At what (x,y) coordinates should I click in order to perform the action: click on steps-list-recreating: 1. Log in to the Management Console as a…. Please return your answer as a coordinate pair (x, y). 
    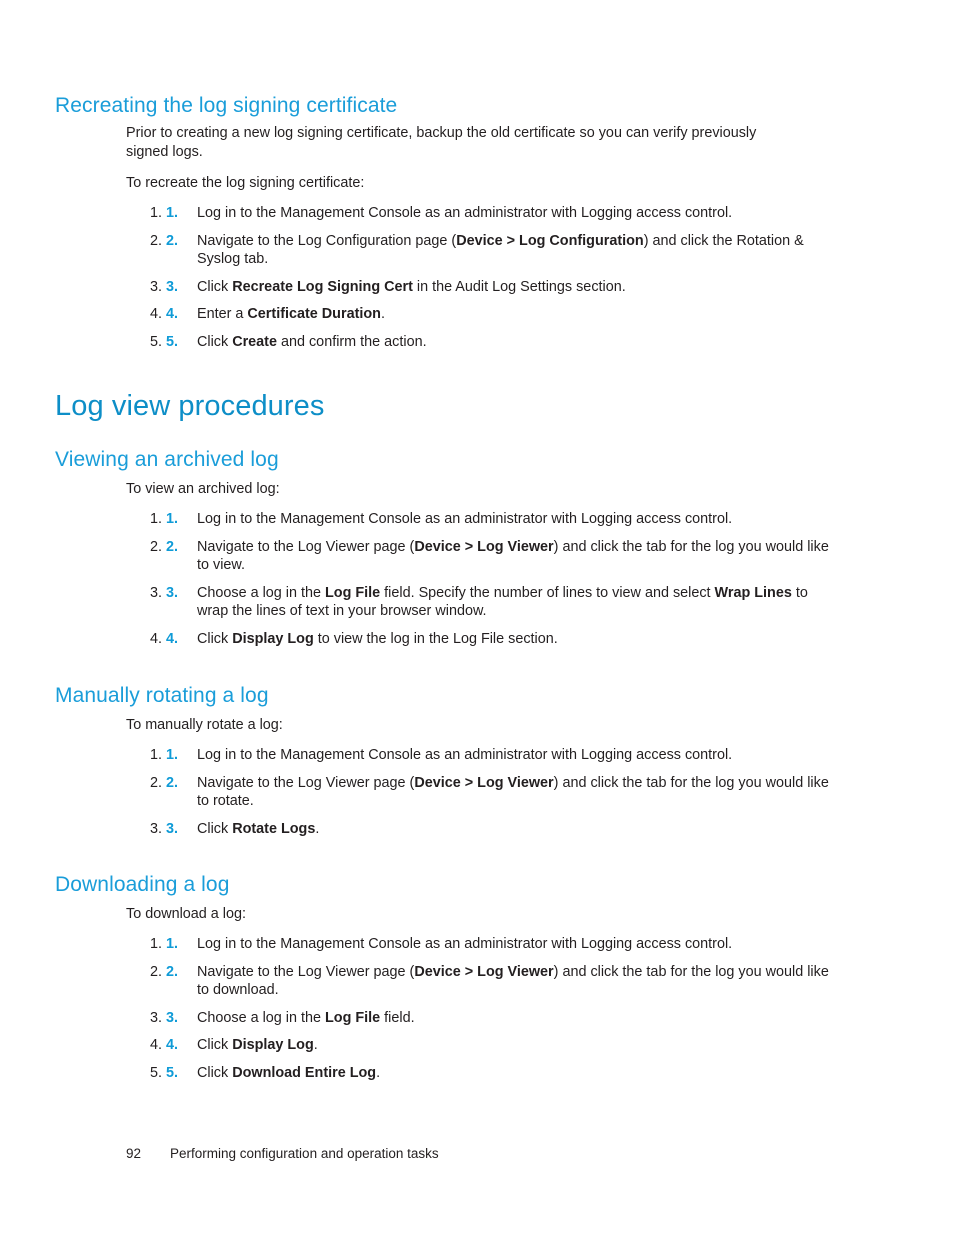
    Looking at the image, I should click on (482, 277).